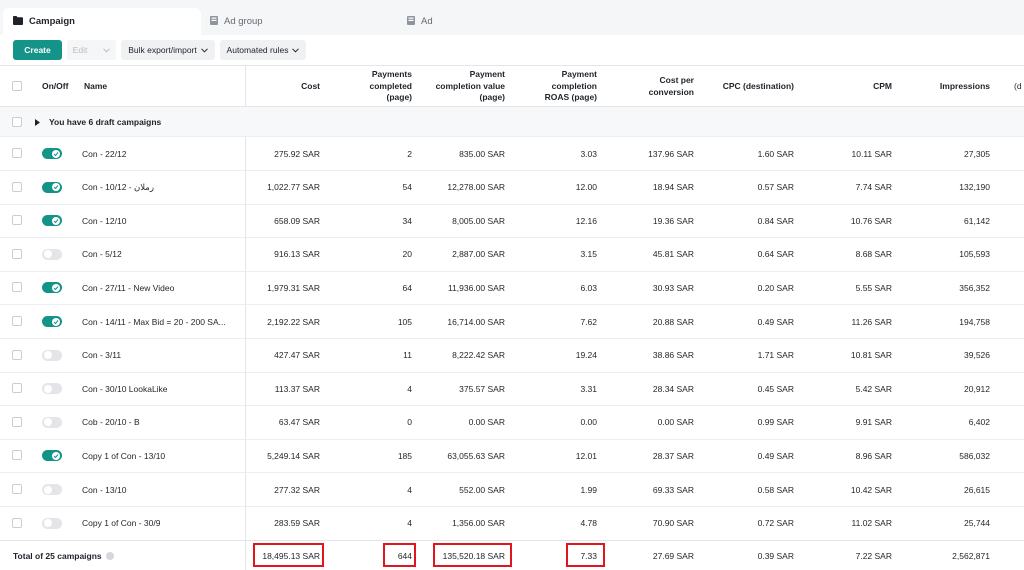 This screenshot has width=1024, height=570. I want to click on campaign-name-link: Con - 30/10 LookaLike, so click(162, 388).